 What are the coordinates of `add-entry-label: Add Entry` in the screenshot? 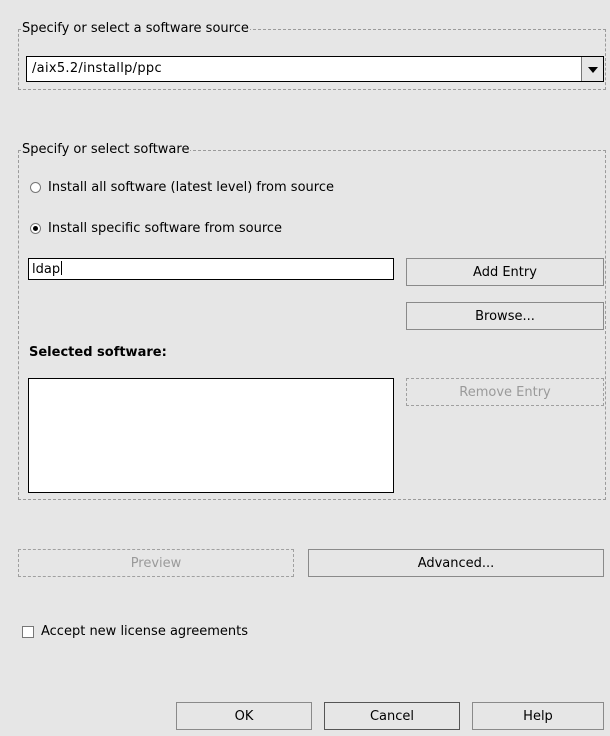 It's located at (505, 272).